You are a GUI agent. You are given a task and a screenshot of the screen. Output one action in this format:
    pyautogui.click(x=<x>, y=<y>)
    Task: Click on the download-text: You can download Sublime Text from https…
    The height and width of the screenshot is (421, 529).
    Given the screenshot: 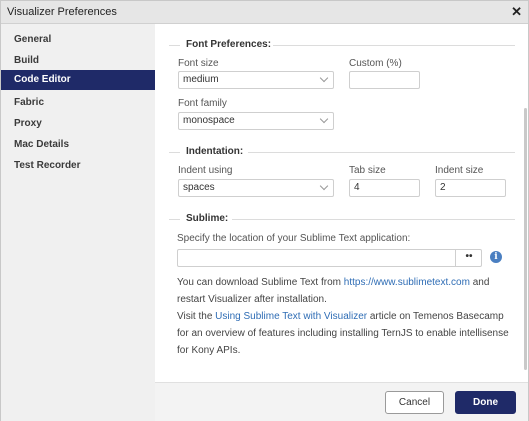 What is the action you would take?
    pyautogui.click(x=333, y=282)
    